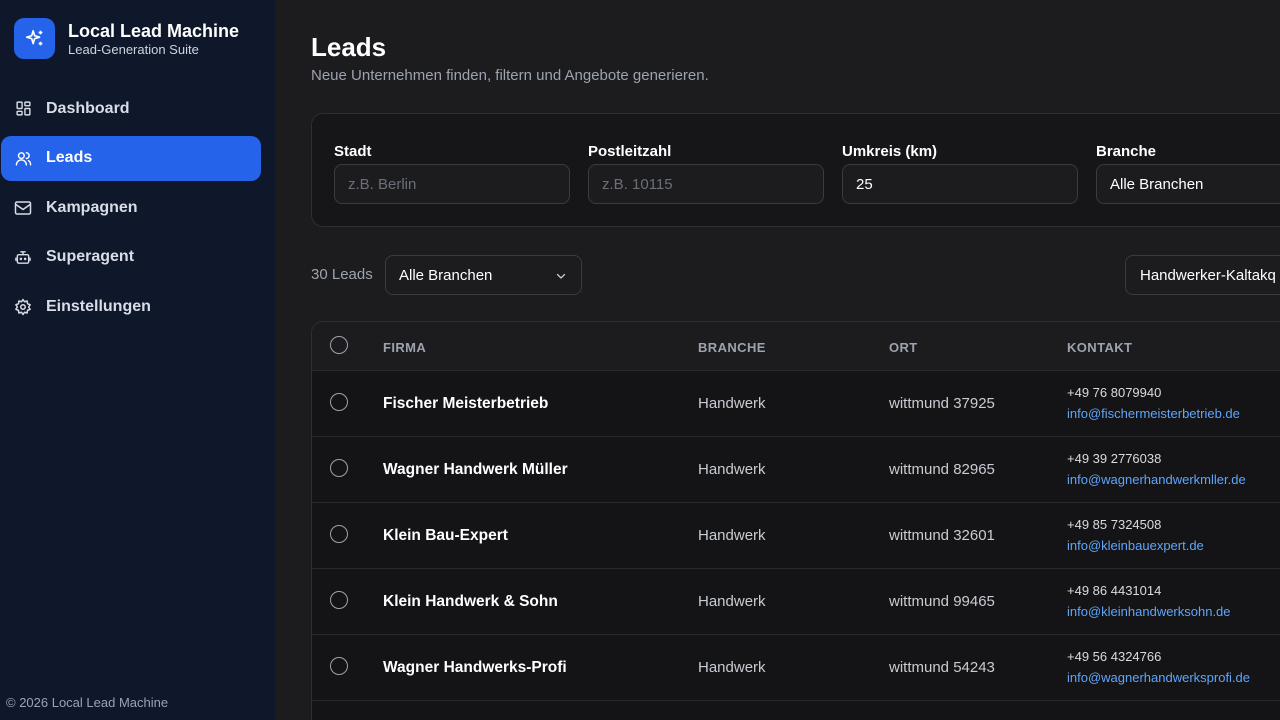 Image resolution: width=1280 pixels, height=720 pixels. I want to click on chevron-down-icon, so click(561, 277).